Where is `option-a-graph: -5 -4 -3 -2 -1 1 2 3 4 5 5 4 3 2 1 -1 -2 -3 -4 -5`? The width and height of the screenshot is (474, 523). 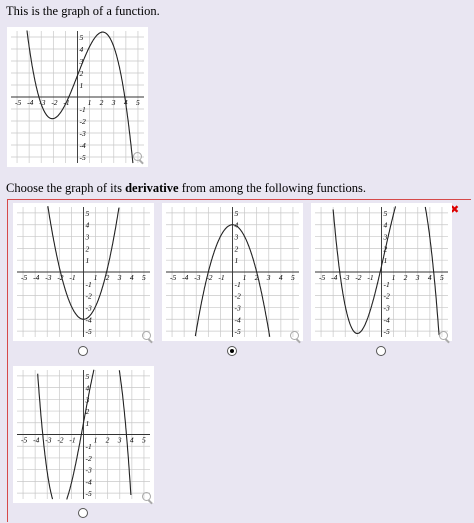
option-a-graph: -5 -4 -3 -2 -1 1 2 3 4 5 5 4 3 2 1 -1 -2 -3 -4 -5 is located at coordinates (83, 272).